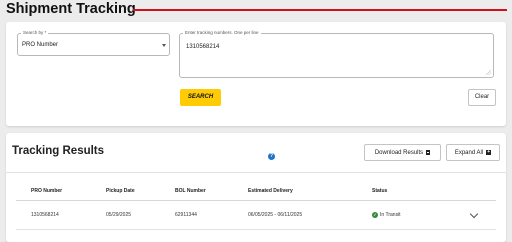 The height and width of the screenshot is (242, 512). What do you see at coordinates (270, 191) in the screenshot?
I see `column-header-estimated-delivery: Estimated Delivery` at bounding box center [270, 191].